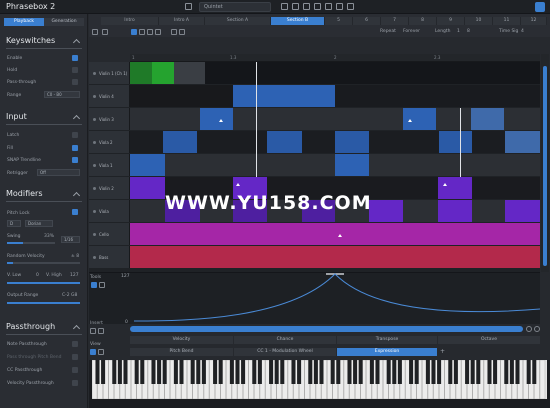 The width and height of the screenshot is (550, 408). I want to click on section-tab: 11, so click(507, 21).